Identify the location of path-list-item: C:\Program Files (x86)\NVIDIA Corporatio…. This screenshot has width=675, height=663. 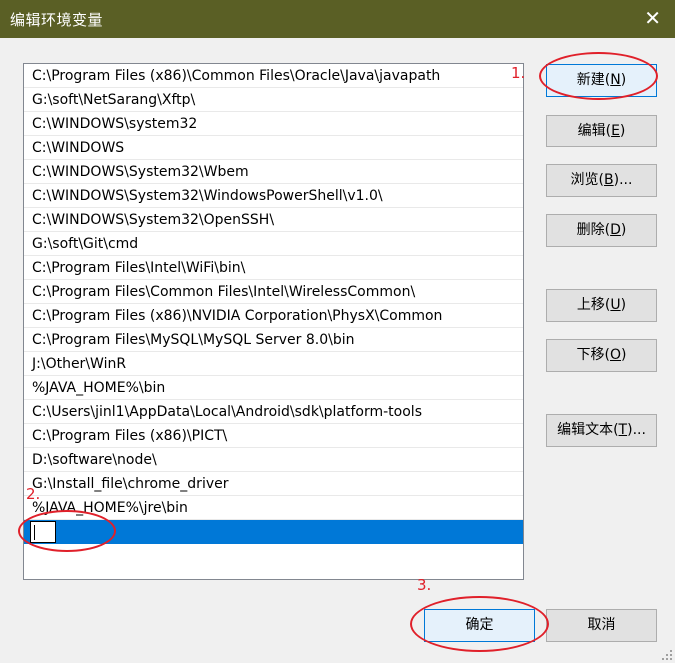
(273, 316).